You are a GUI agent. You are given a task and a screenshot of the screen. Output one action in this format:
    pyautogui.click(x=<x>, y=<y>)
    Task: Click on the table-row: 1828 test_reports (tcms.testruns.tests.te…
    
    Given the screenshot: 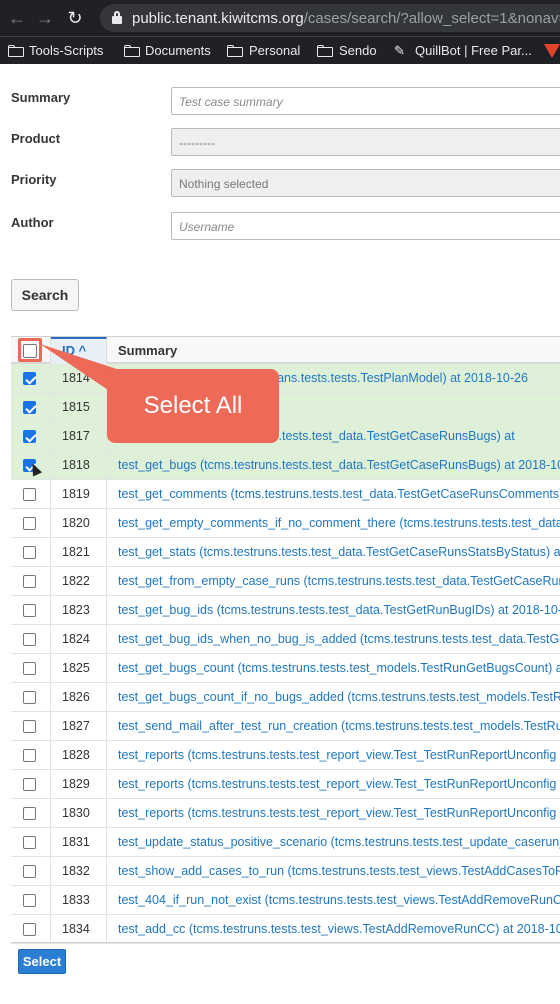 What is the action you would take?
    pyautogui.click(x=285, y=755)
    